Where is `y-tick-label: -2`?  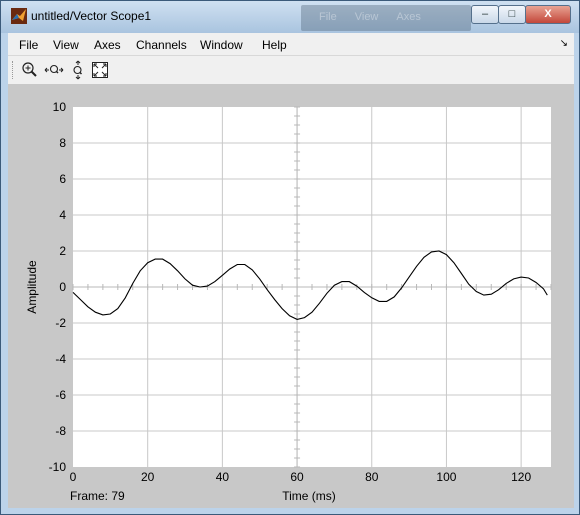
y-tick-label: -2 is located at coordinates (60, 323).